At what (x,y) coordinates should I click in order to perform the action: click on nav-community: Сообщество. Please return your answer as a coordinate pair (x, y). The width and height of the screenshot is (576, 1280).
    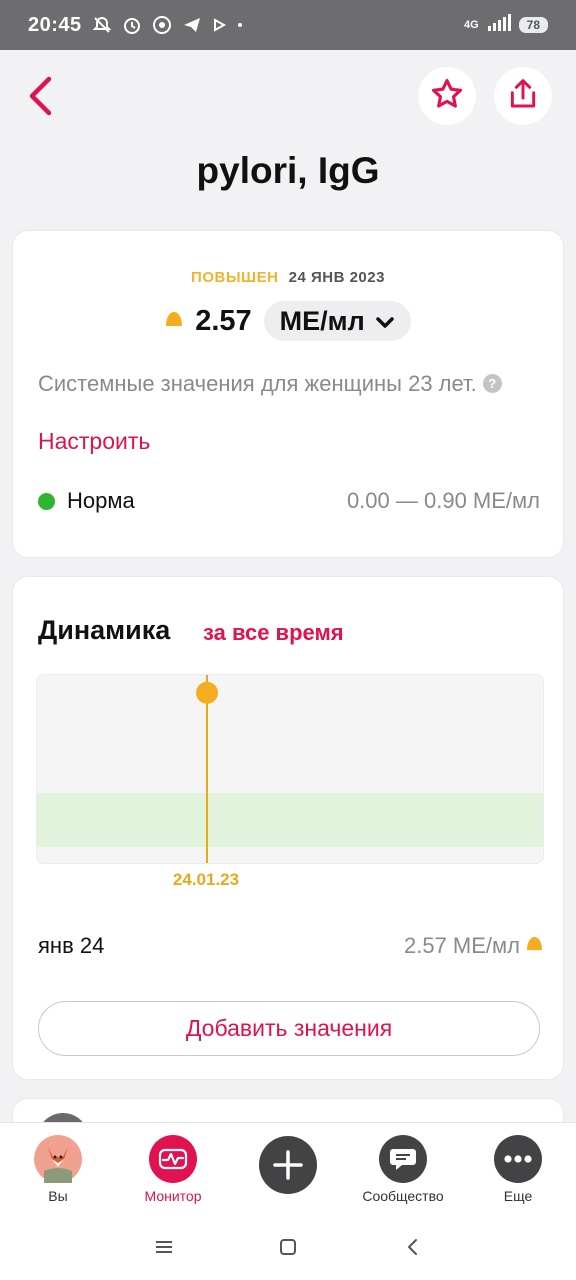
    Looking at the image, I should click on (403, 1169).